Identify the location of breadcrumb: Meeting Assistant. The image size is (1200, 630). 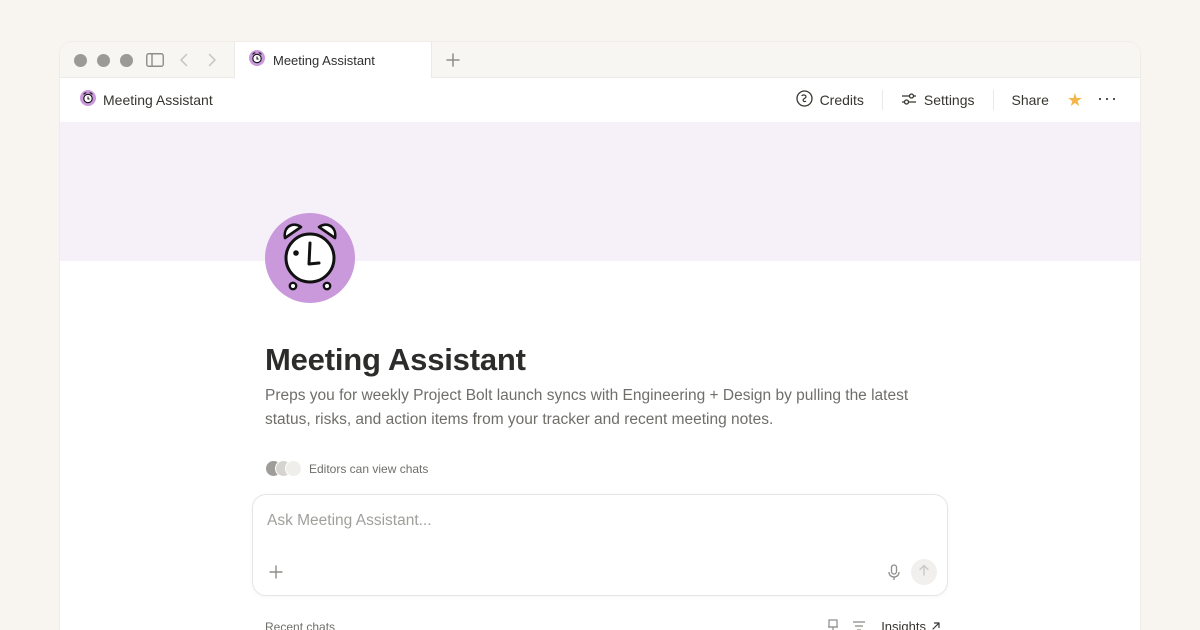
(146, 100).